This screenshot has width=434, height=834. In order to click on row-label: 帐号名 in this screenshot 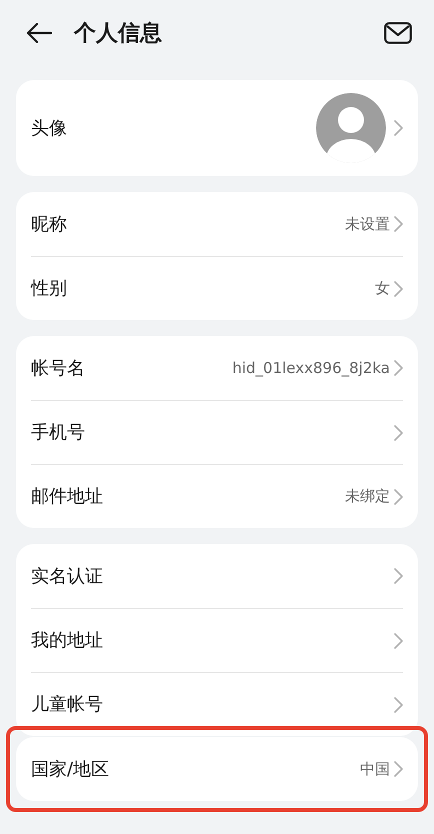, I will do `click(58, 368)`.